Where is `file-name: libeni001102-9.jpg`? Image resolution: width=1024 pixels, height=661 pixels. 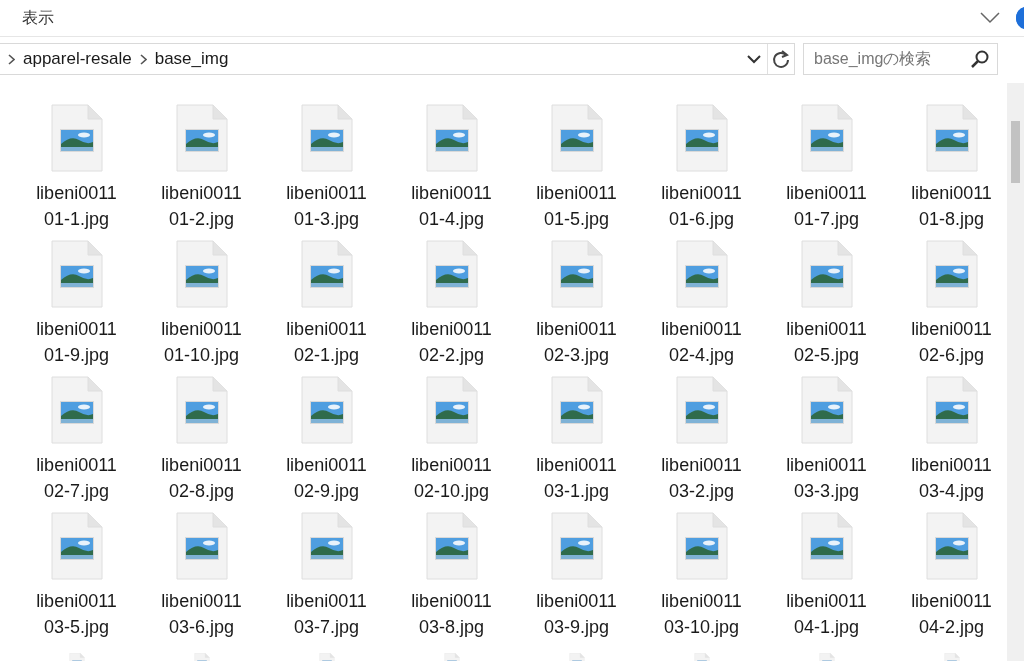
file-name: libeni001102-9.jpg is located at coordinates (326, 478).